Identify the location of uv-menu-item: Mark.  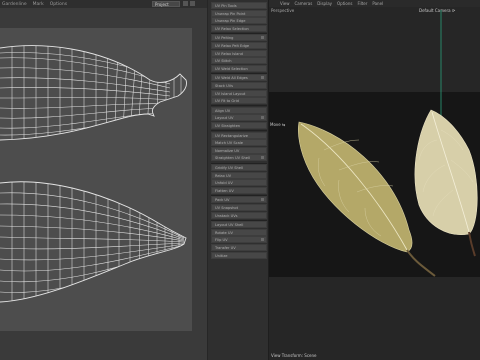
(38, 4).